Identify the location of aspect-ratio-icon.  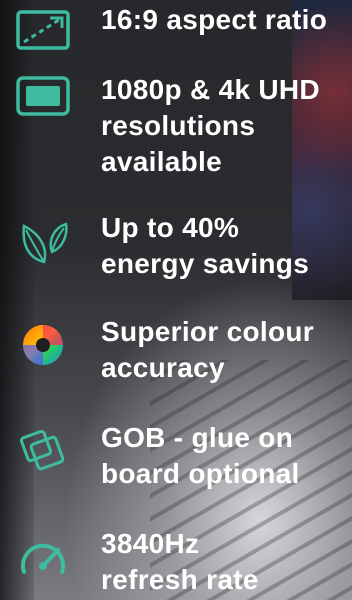
(43, 31).